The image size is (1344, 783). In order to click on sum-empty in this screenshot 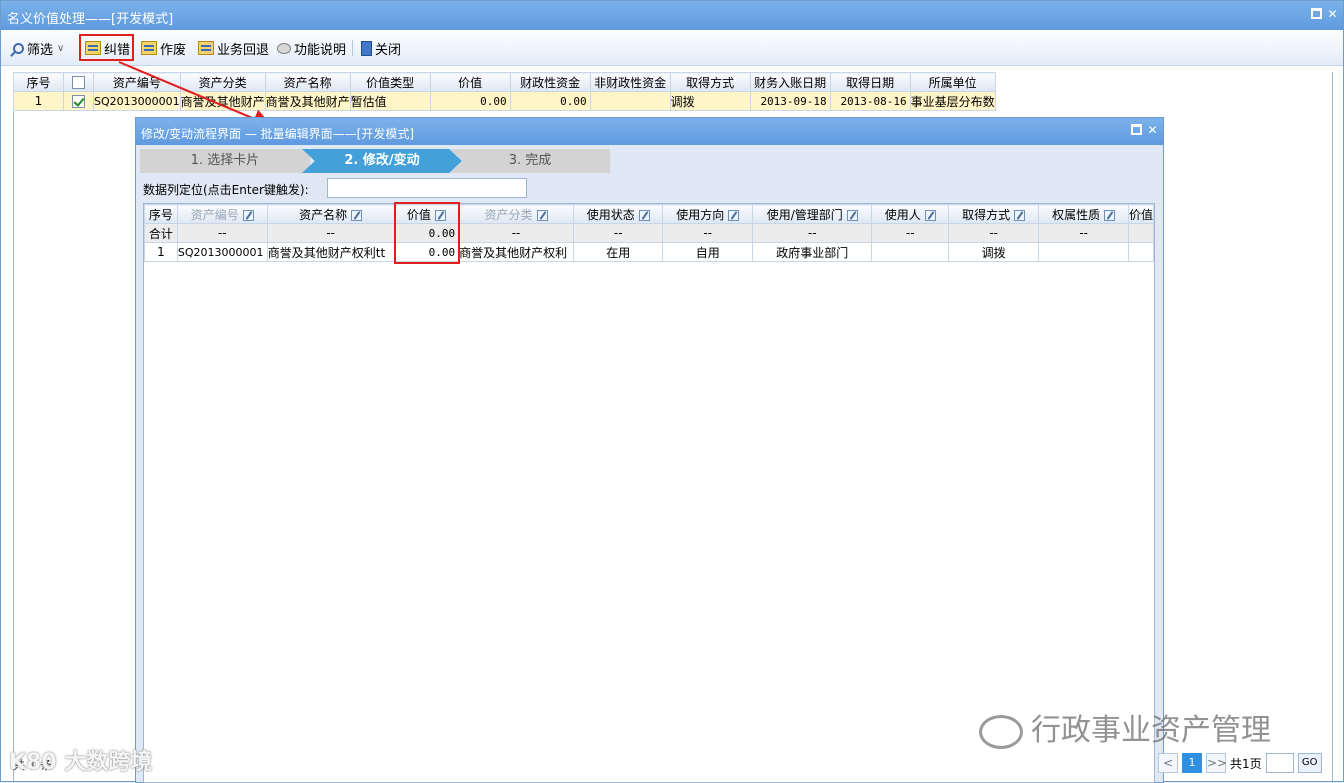, I will do `click(1141, 233)`.